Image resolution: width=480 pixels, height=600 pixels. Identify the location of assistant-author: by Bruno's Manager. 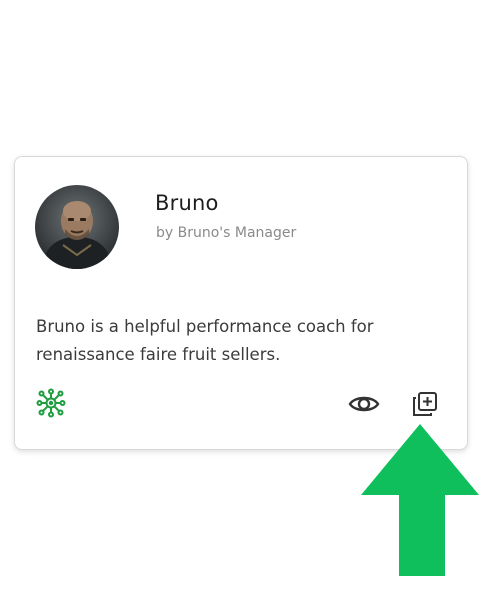
(226, 233).